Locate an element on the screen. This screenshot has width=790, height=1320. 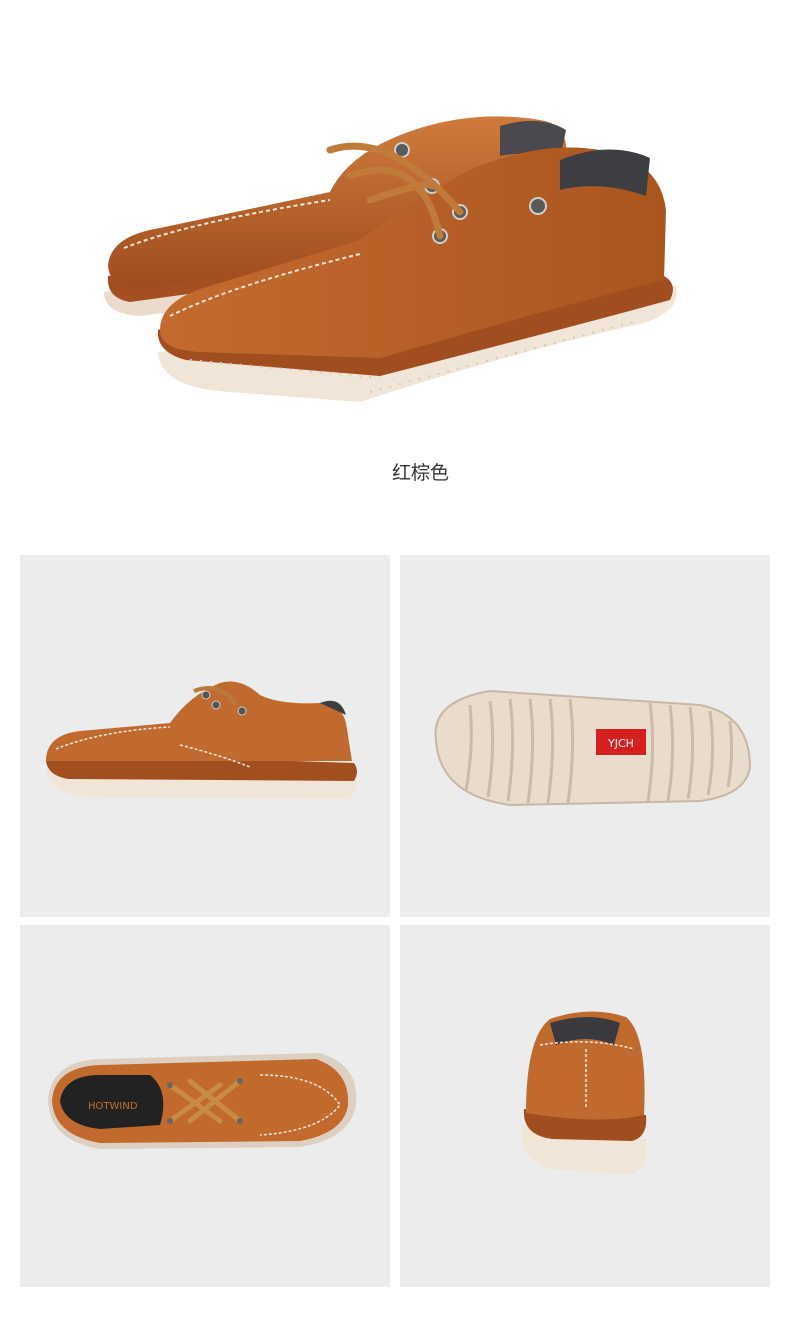
top-view-shoe-illustration: HOTWIND is located at coordinates (202, 1101).